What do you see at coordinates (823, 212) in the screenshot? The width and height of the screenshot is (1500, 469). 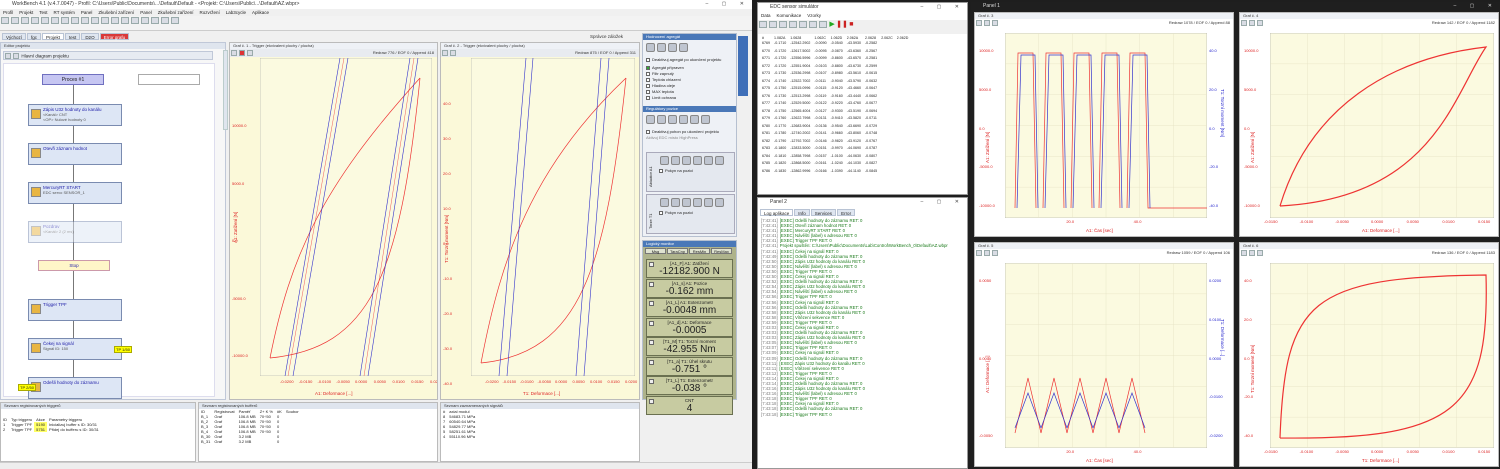 I see `log-tab: Services` at bounding box center [823, 212].